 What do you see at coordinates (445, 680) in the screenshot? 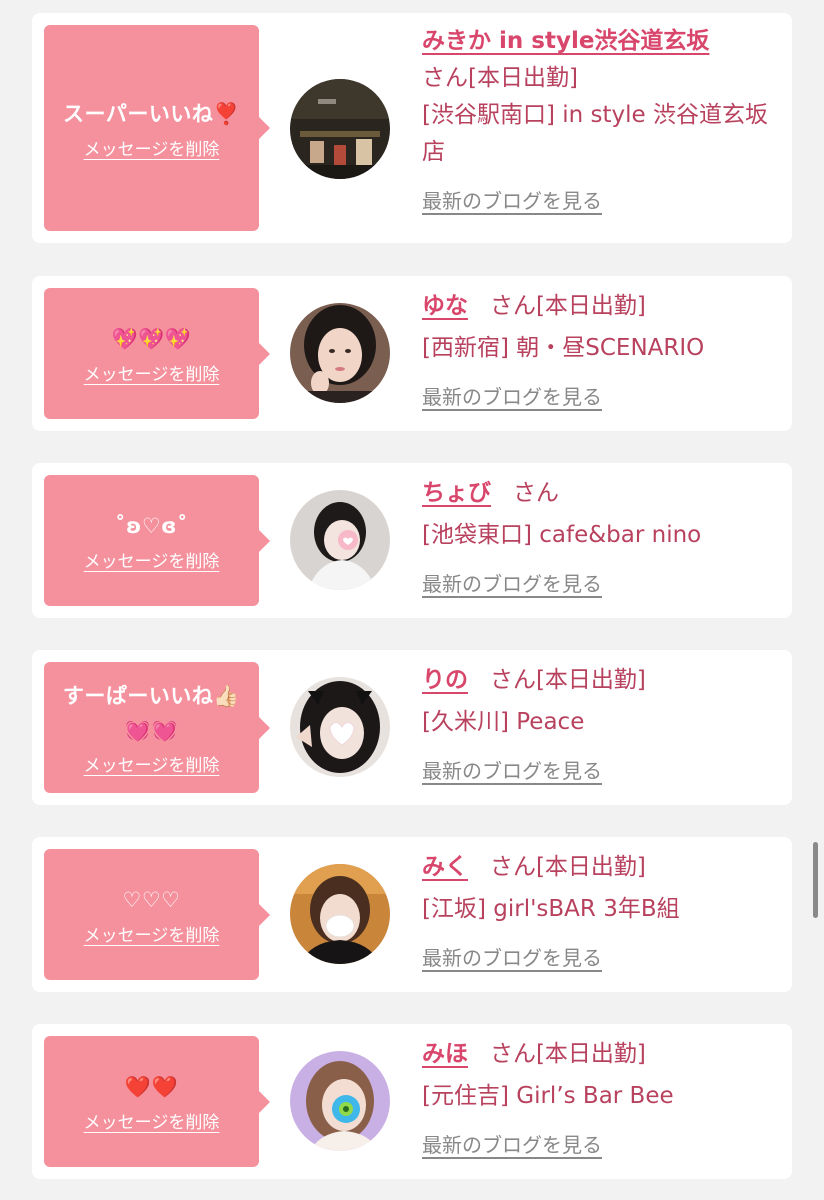
I see `cast-name-link: りの` at bounding box center [445, 680].